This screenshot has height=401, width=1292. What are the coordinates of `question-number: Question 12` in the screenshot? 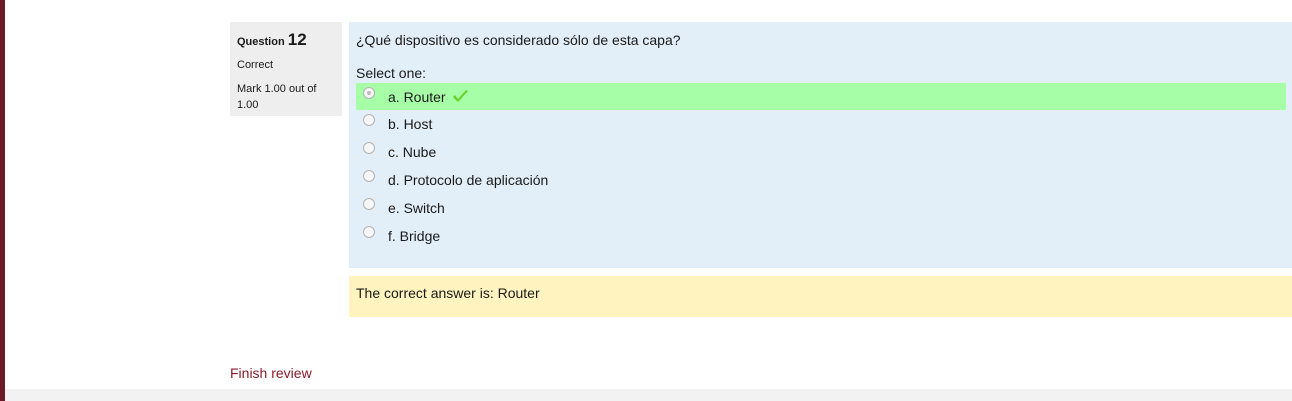 It's located at (286, 40).